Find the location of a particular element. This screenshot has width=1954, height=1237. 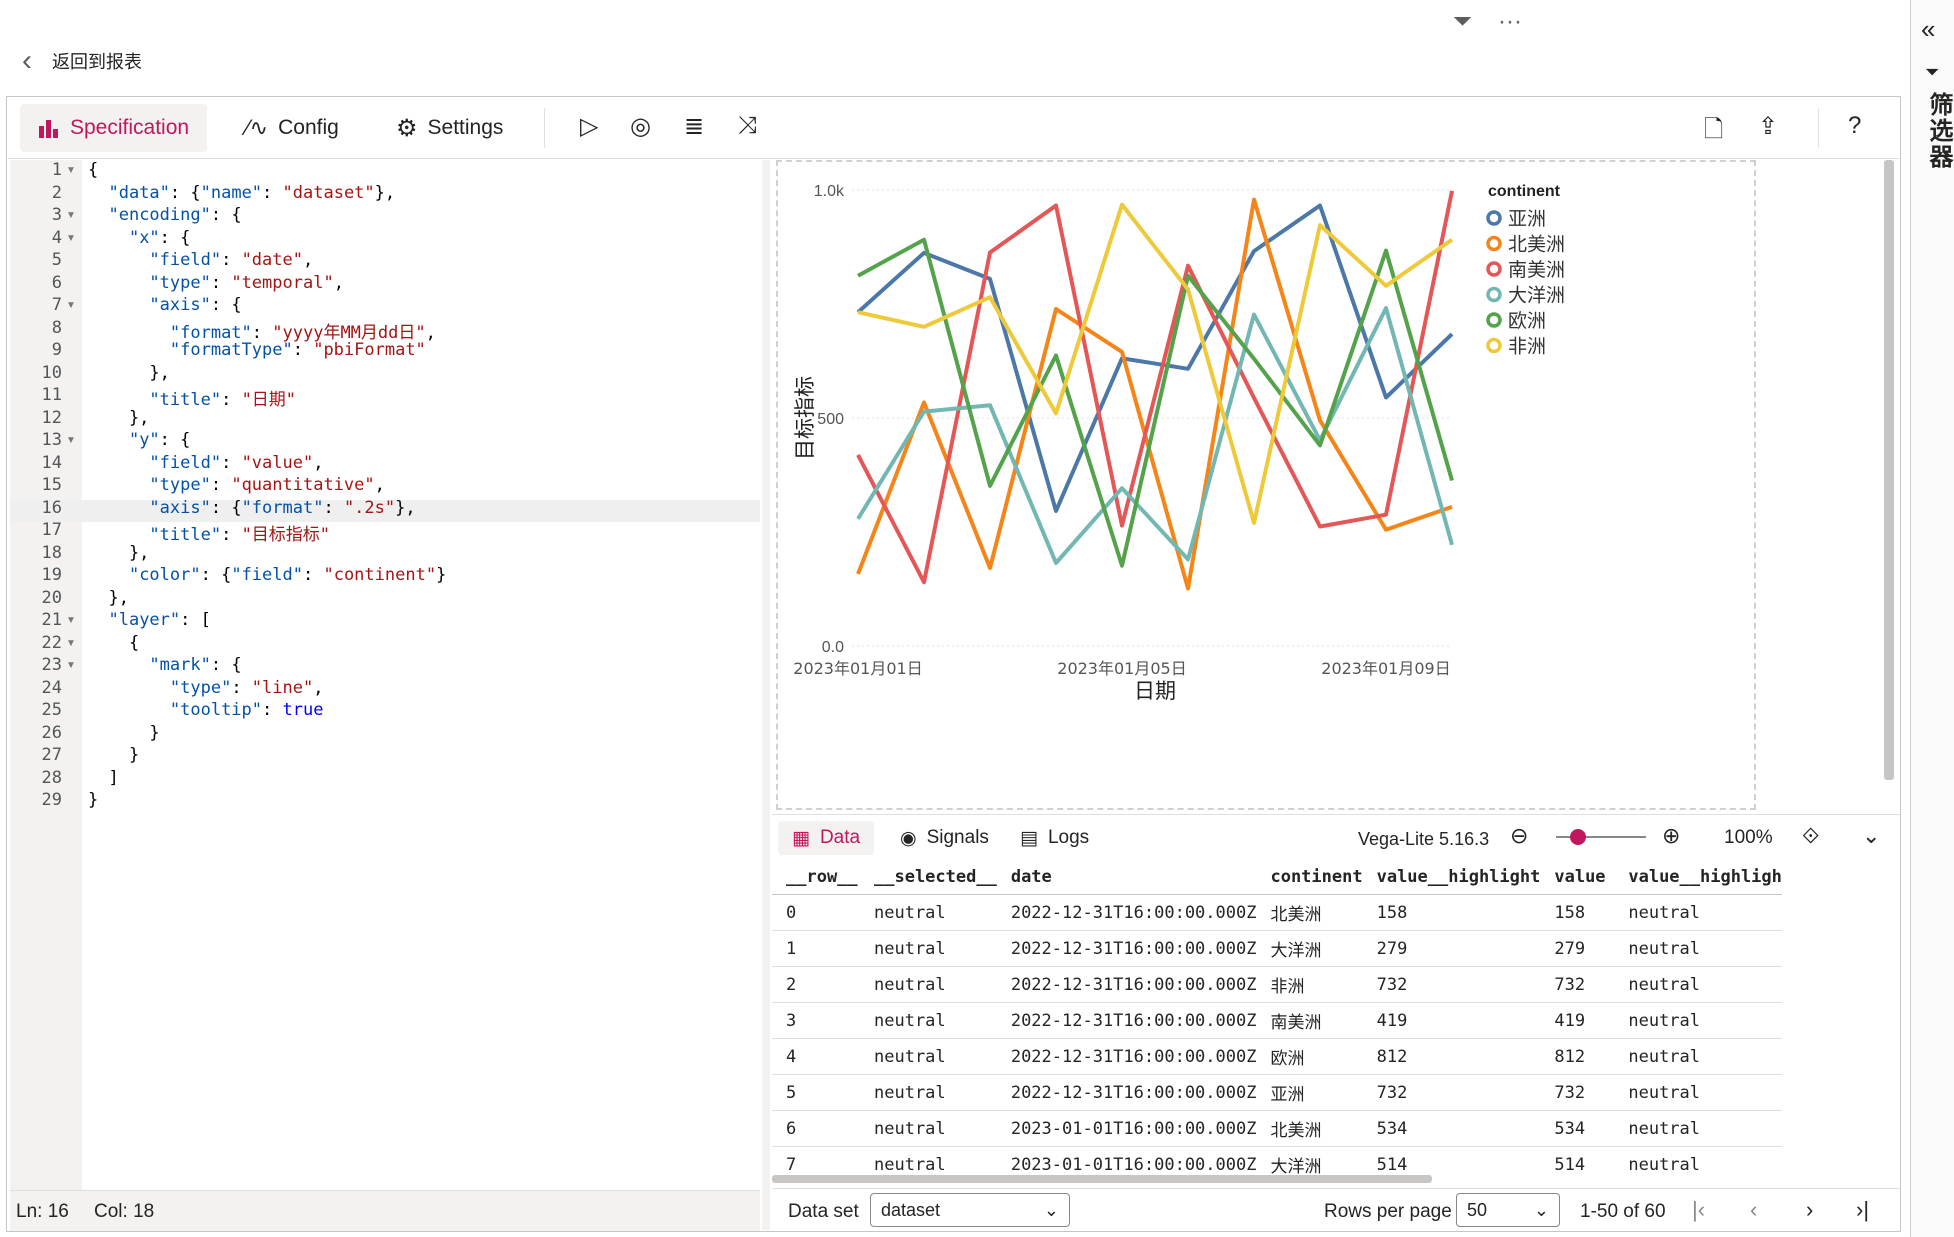

next-page-icon: › is located at coordinates (1809, 1210).